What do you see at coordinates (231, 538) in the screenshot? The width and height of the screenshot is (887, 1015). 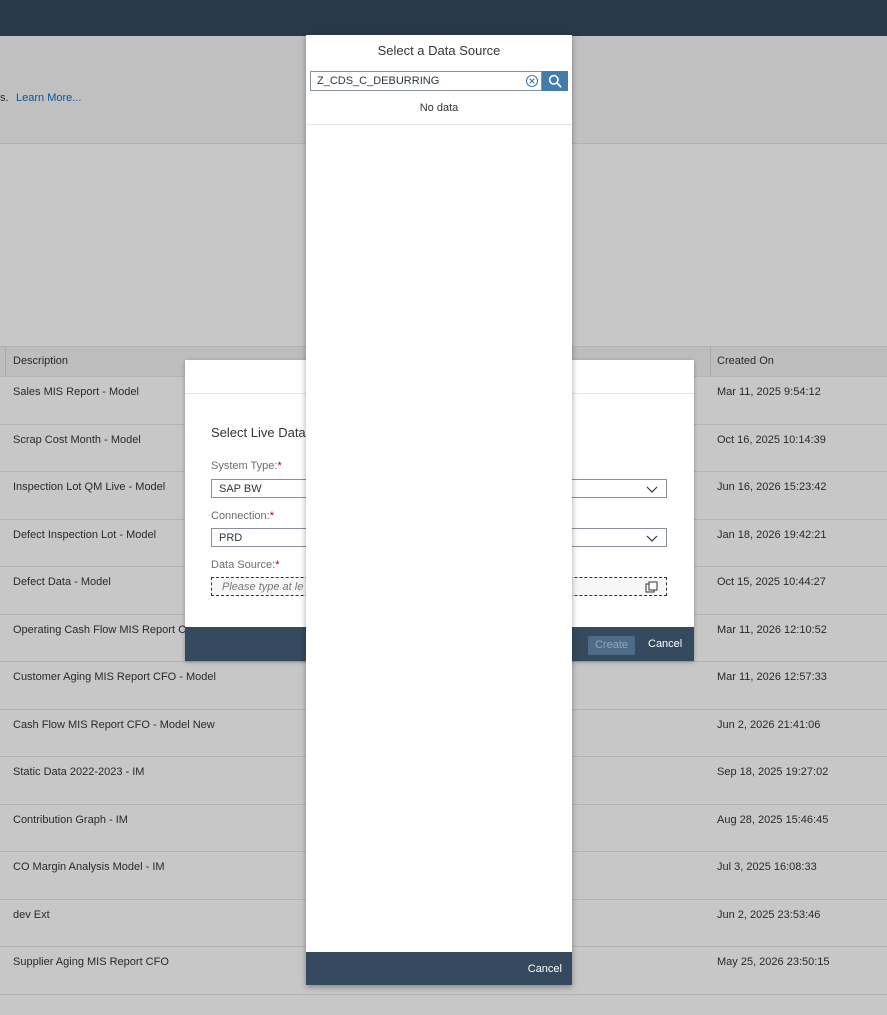 I see `connection-value: PRD` at bounding box center [231, 538].